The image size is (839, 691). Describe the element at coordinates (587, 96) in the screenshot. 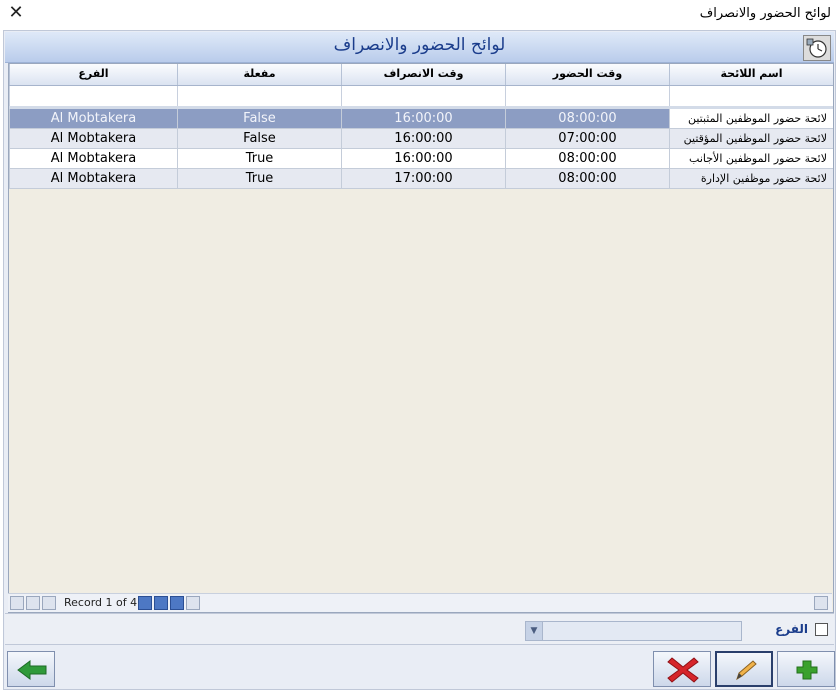

I see `filter-cell-check-in` at that location.